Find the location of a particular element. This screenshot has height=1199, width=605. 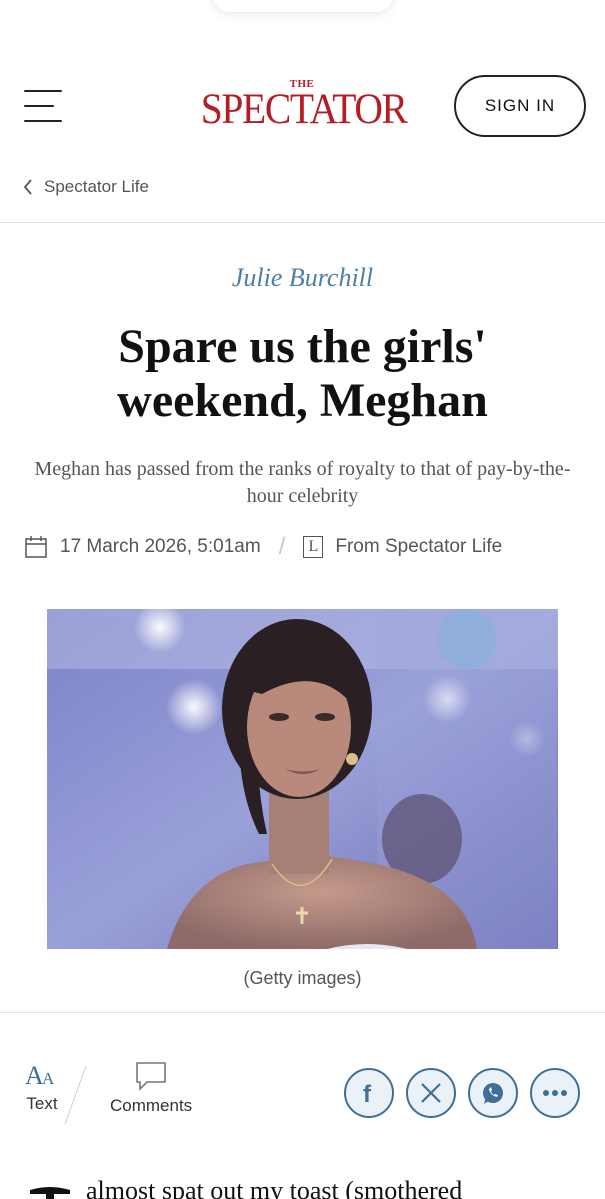

article-headline: Spare us the girls' weekend, Meghan is located at coordinates (302, 373).